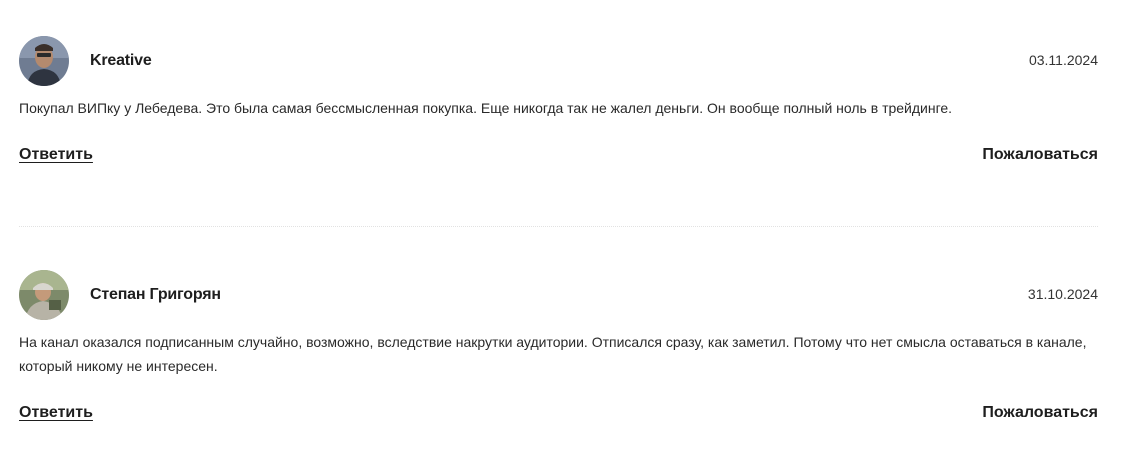 The width and height of the screenshot is (1121, 455). I want to click on comment-header: Kreative 03.11.2024, so click(558, 61).